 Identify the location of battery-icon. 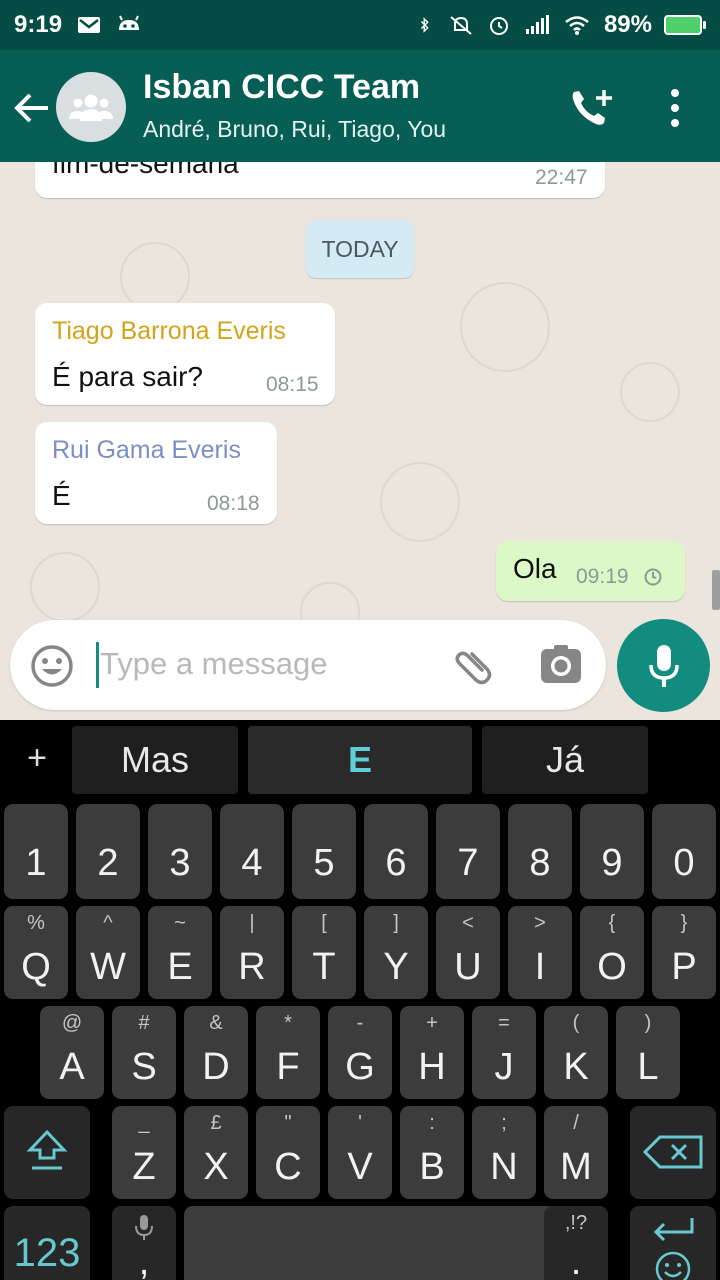
(685, 25).